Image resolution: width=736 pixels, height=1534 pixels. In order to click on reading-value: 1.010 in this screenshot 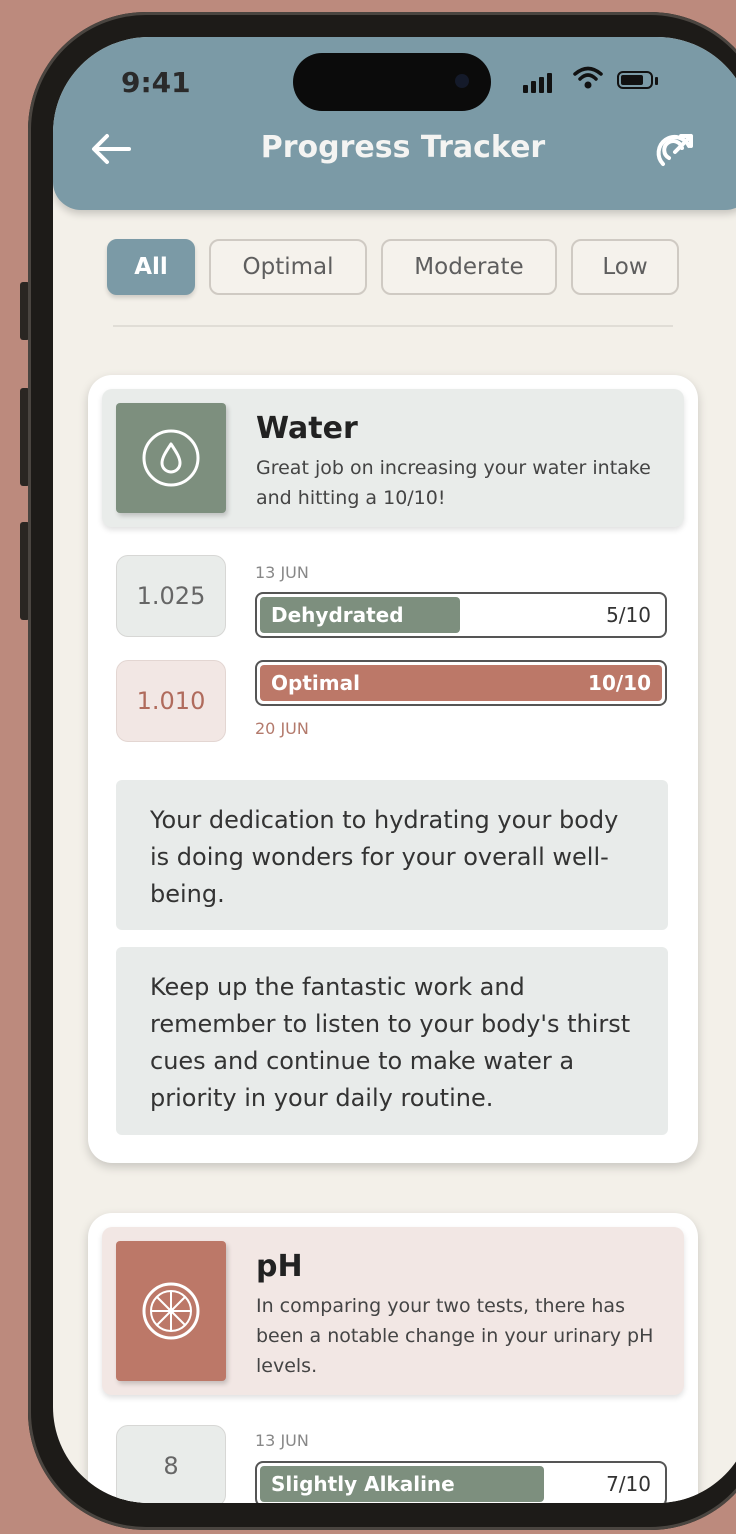, I will do `click(171, 701)`.